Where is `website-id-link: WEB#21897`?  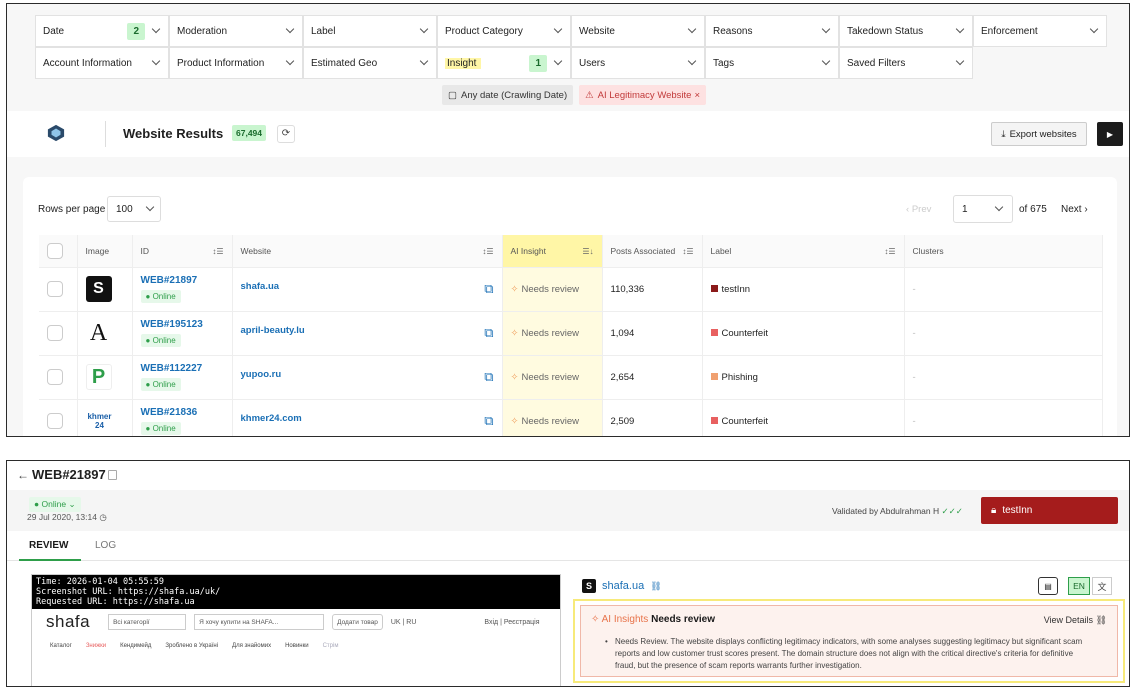
website-id-link: WEB#21897 is located at coordinates (182, 280).